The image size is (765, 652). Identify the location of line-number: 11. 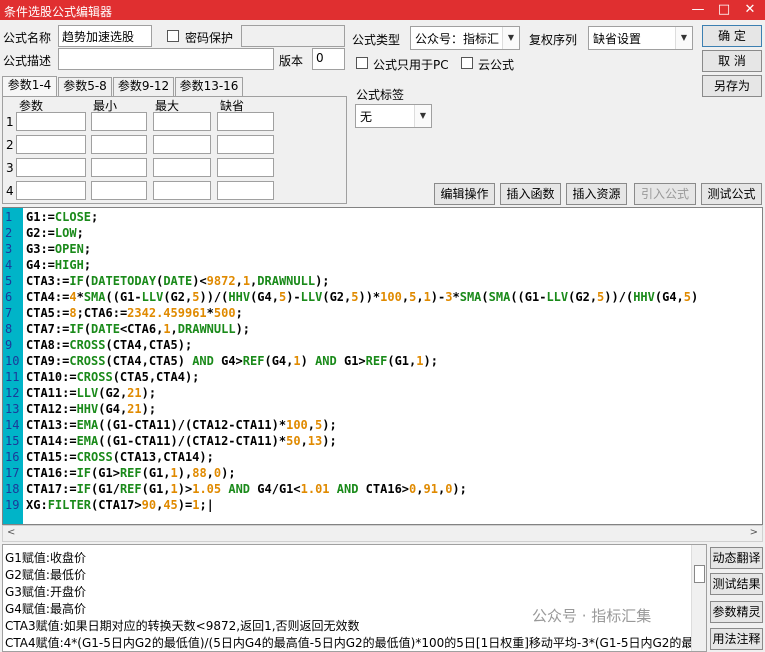
(12, 377).